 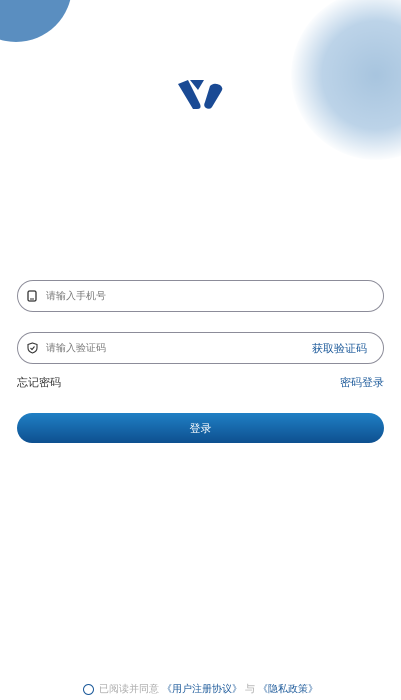 What do you see at coordinates (88, 689) in the screenshot?
I see `agree-radio` at bounding box center [88, 689].